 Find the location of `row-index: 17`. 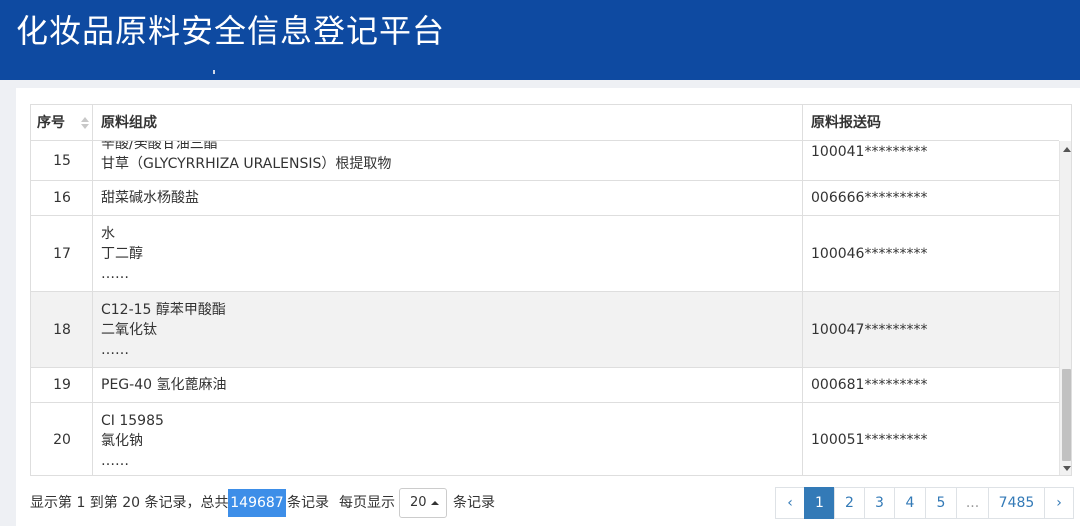

row-index: 17 is located at coordinates (62, 253).